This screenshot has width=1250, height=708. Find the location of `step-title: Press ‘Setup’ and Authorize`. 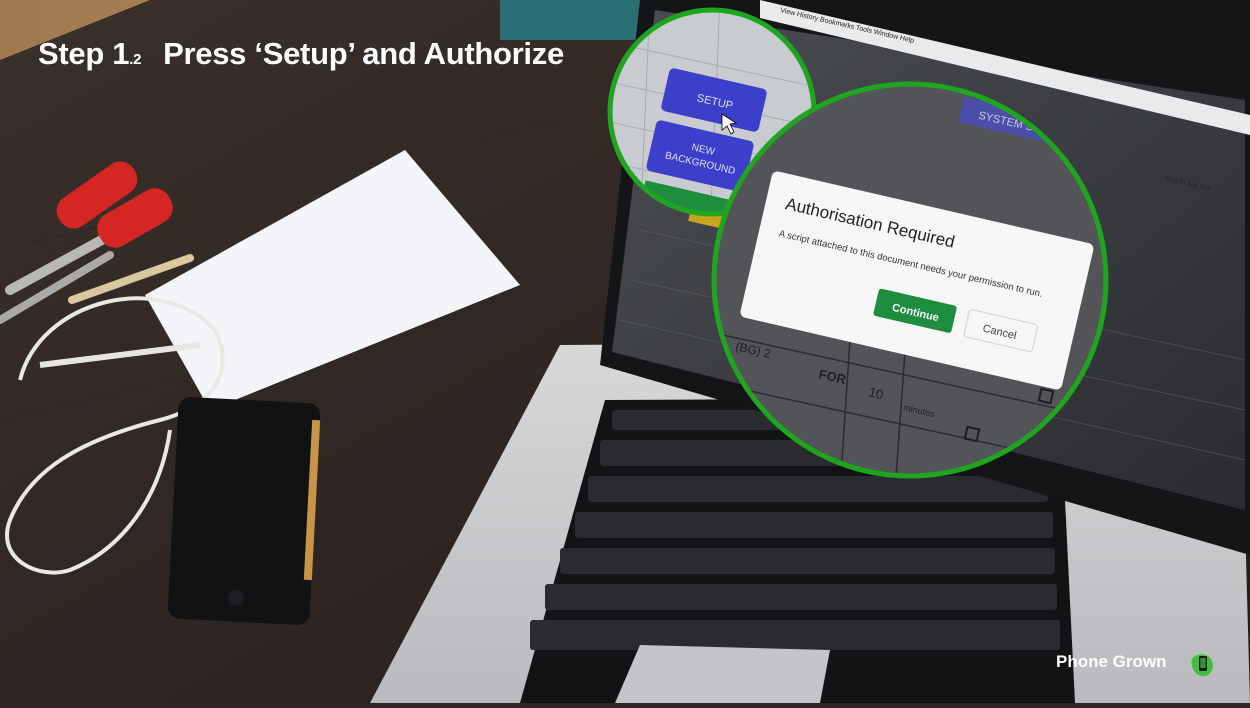

step-title: Press ‘Setup’ and Authorize is located at coordinates (363, 53).